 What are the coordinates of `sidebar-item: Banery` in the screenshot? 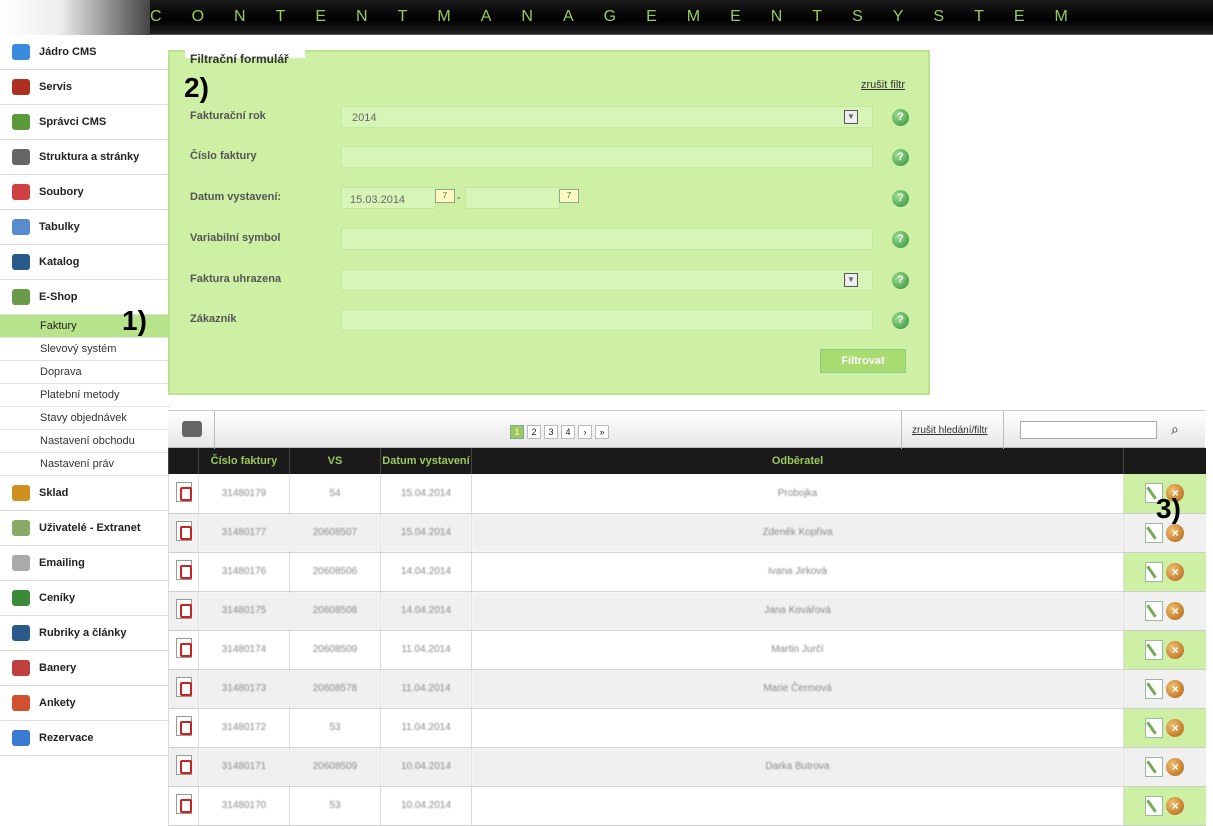 It's located at (85, 668).